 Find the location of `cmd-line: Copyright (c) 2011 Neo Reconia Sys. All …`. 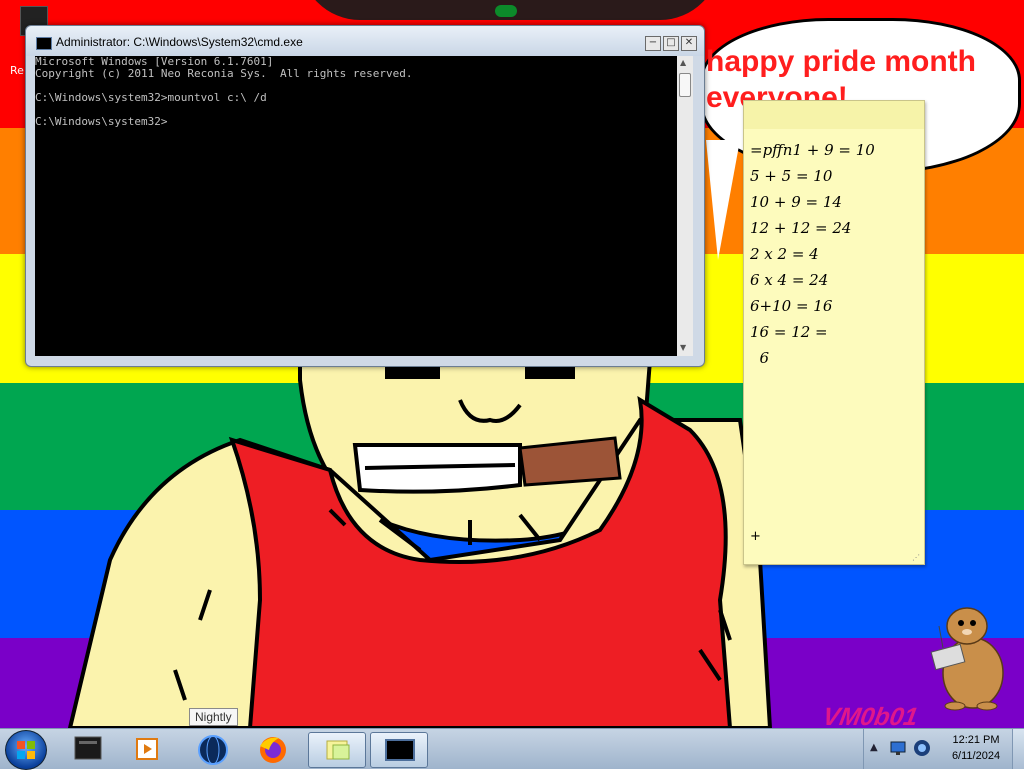

cmd-line: Copyright (c) 2011 Neo Reconia Sys. All … is located at coordinates (224, 73).